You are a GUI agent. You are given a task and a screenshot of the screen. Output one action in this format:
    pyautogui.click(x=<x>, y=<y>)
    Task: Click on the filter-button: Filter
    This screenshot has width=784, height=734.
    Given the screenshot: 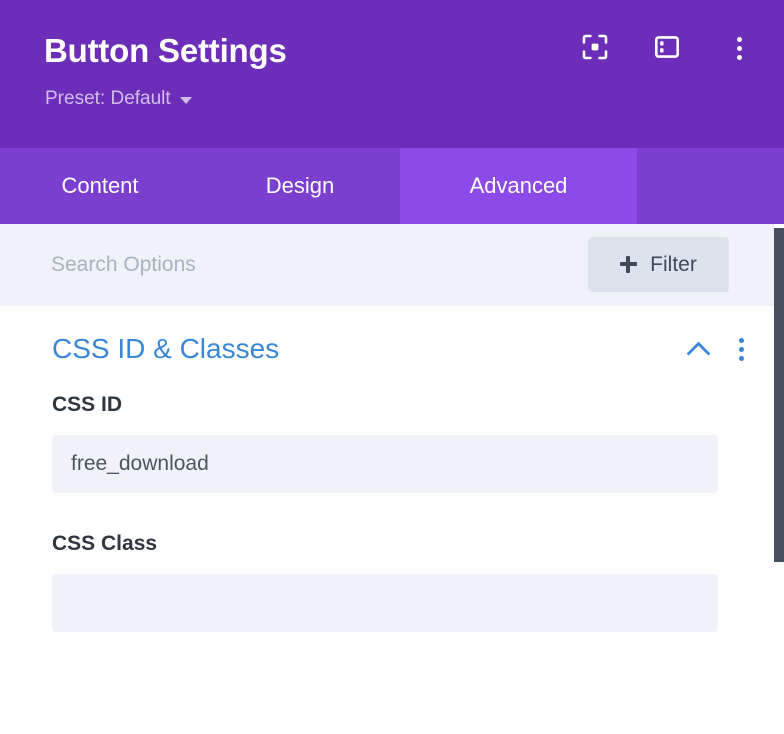 What is the action you would take?
    pyautogui.click(x=658, y=264)
    